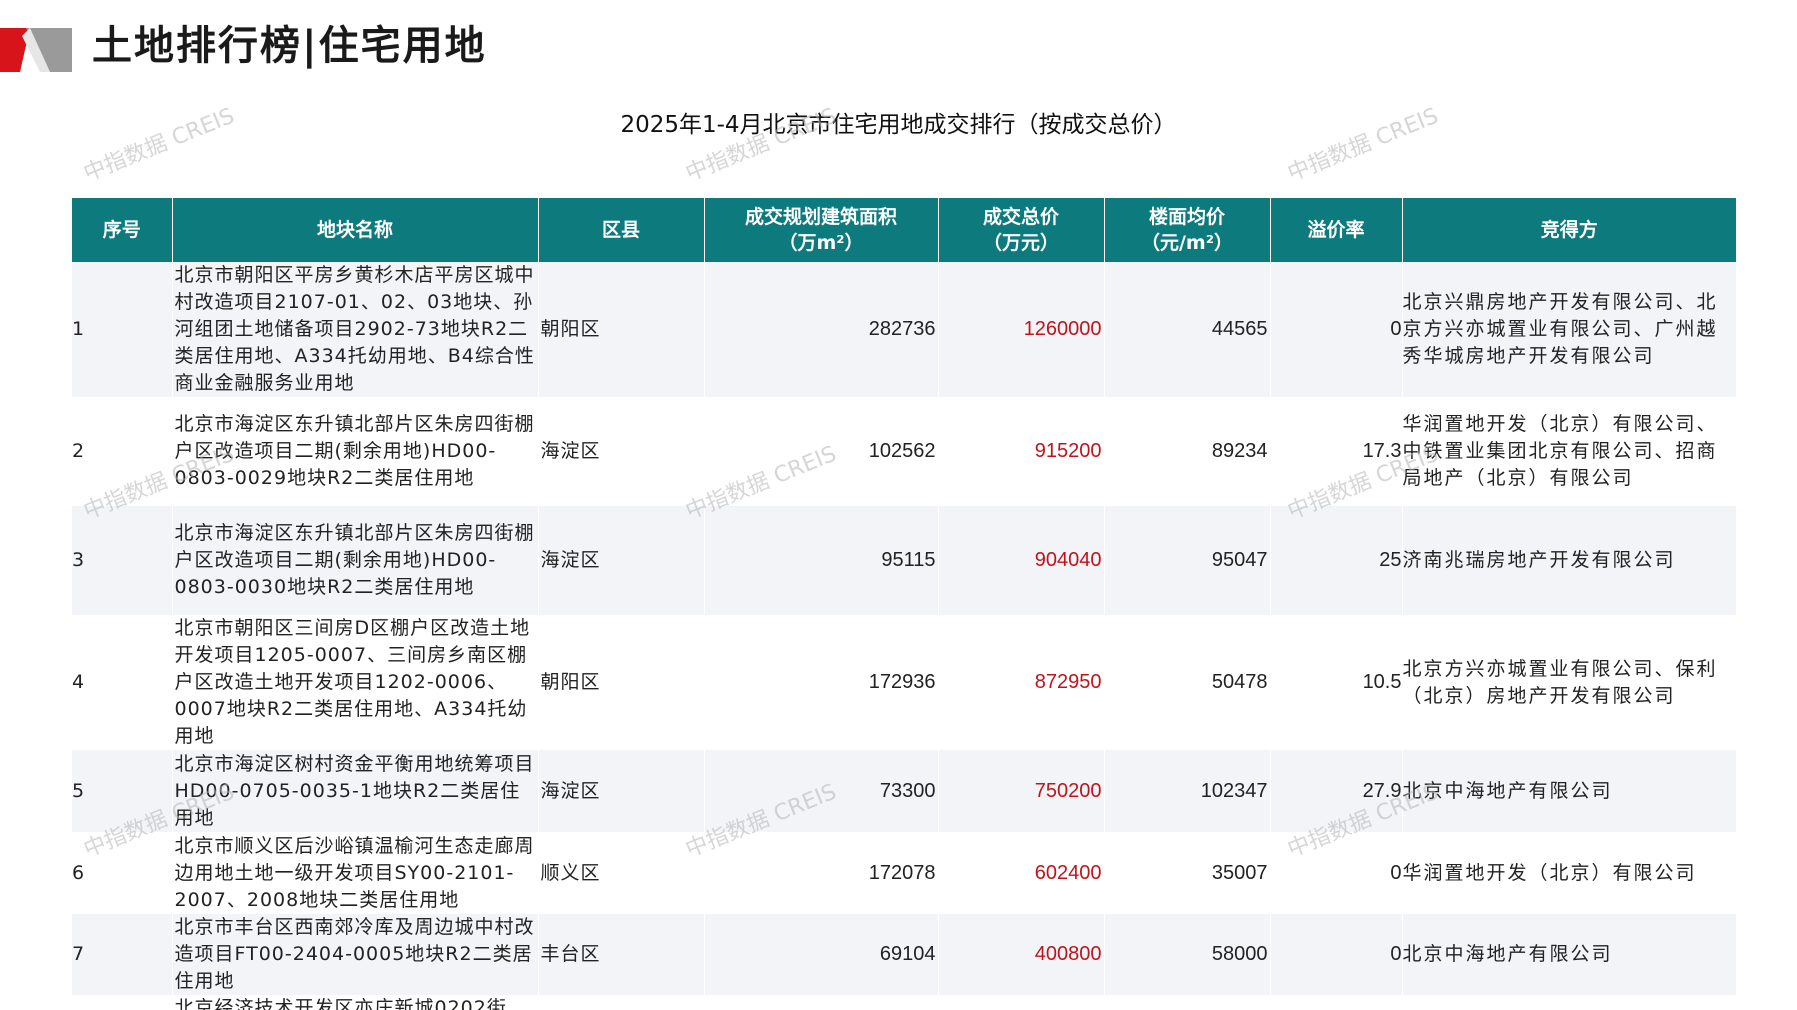 The height and width of the screenshot is (1010, 1797). I want to click on cell-index: 4, so click(122, 682).